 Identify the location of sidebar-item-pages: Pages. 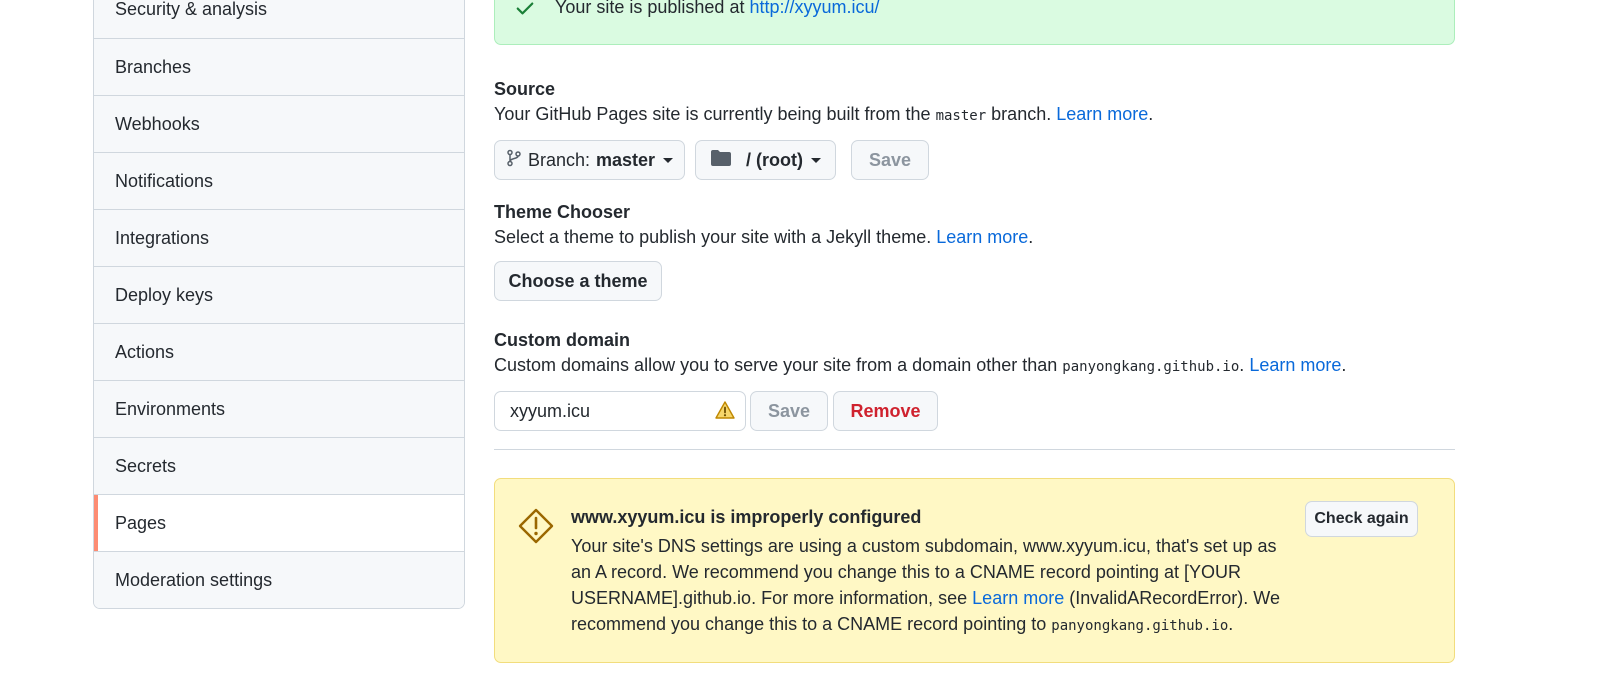
(279, 522).